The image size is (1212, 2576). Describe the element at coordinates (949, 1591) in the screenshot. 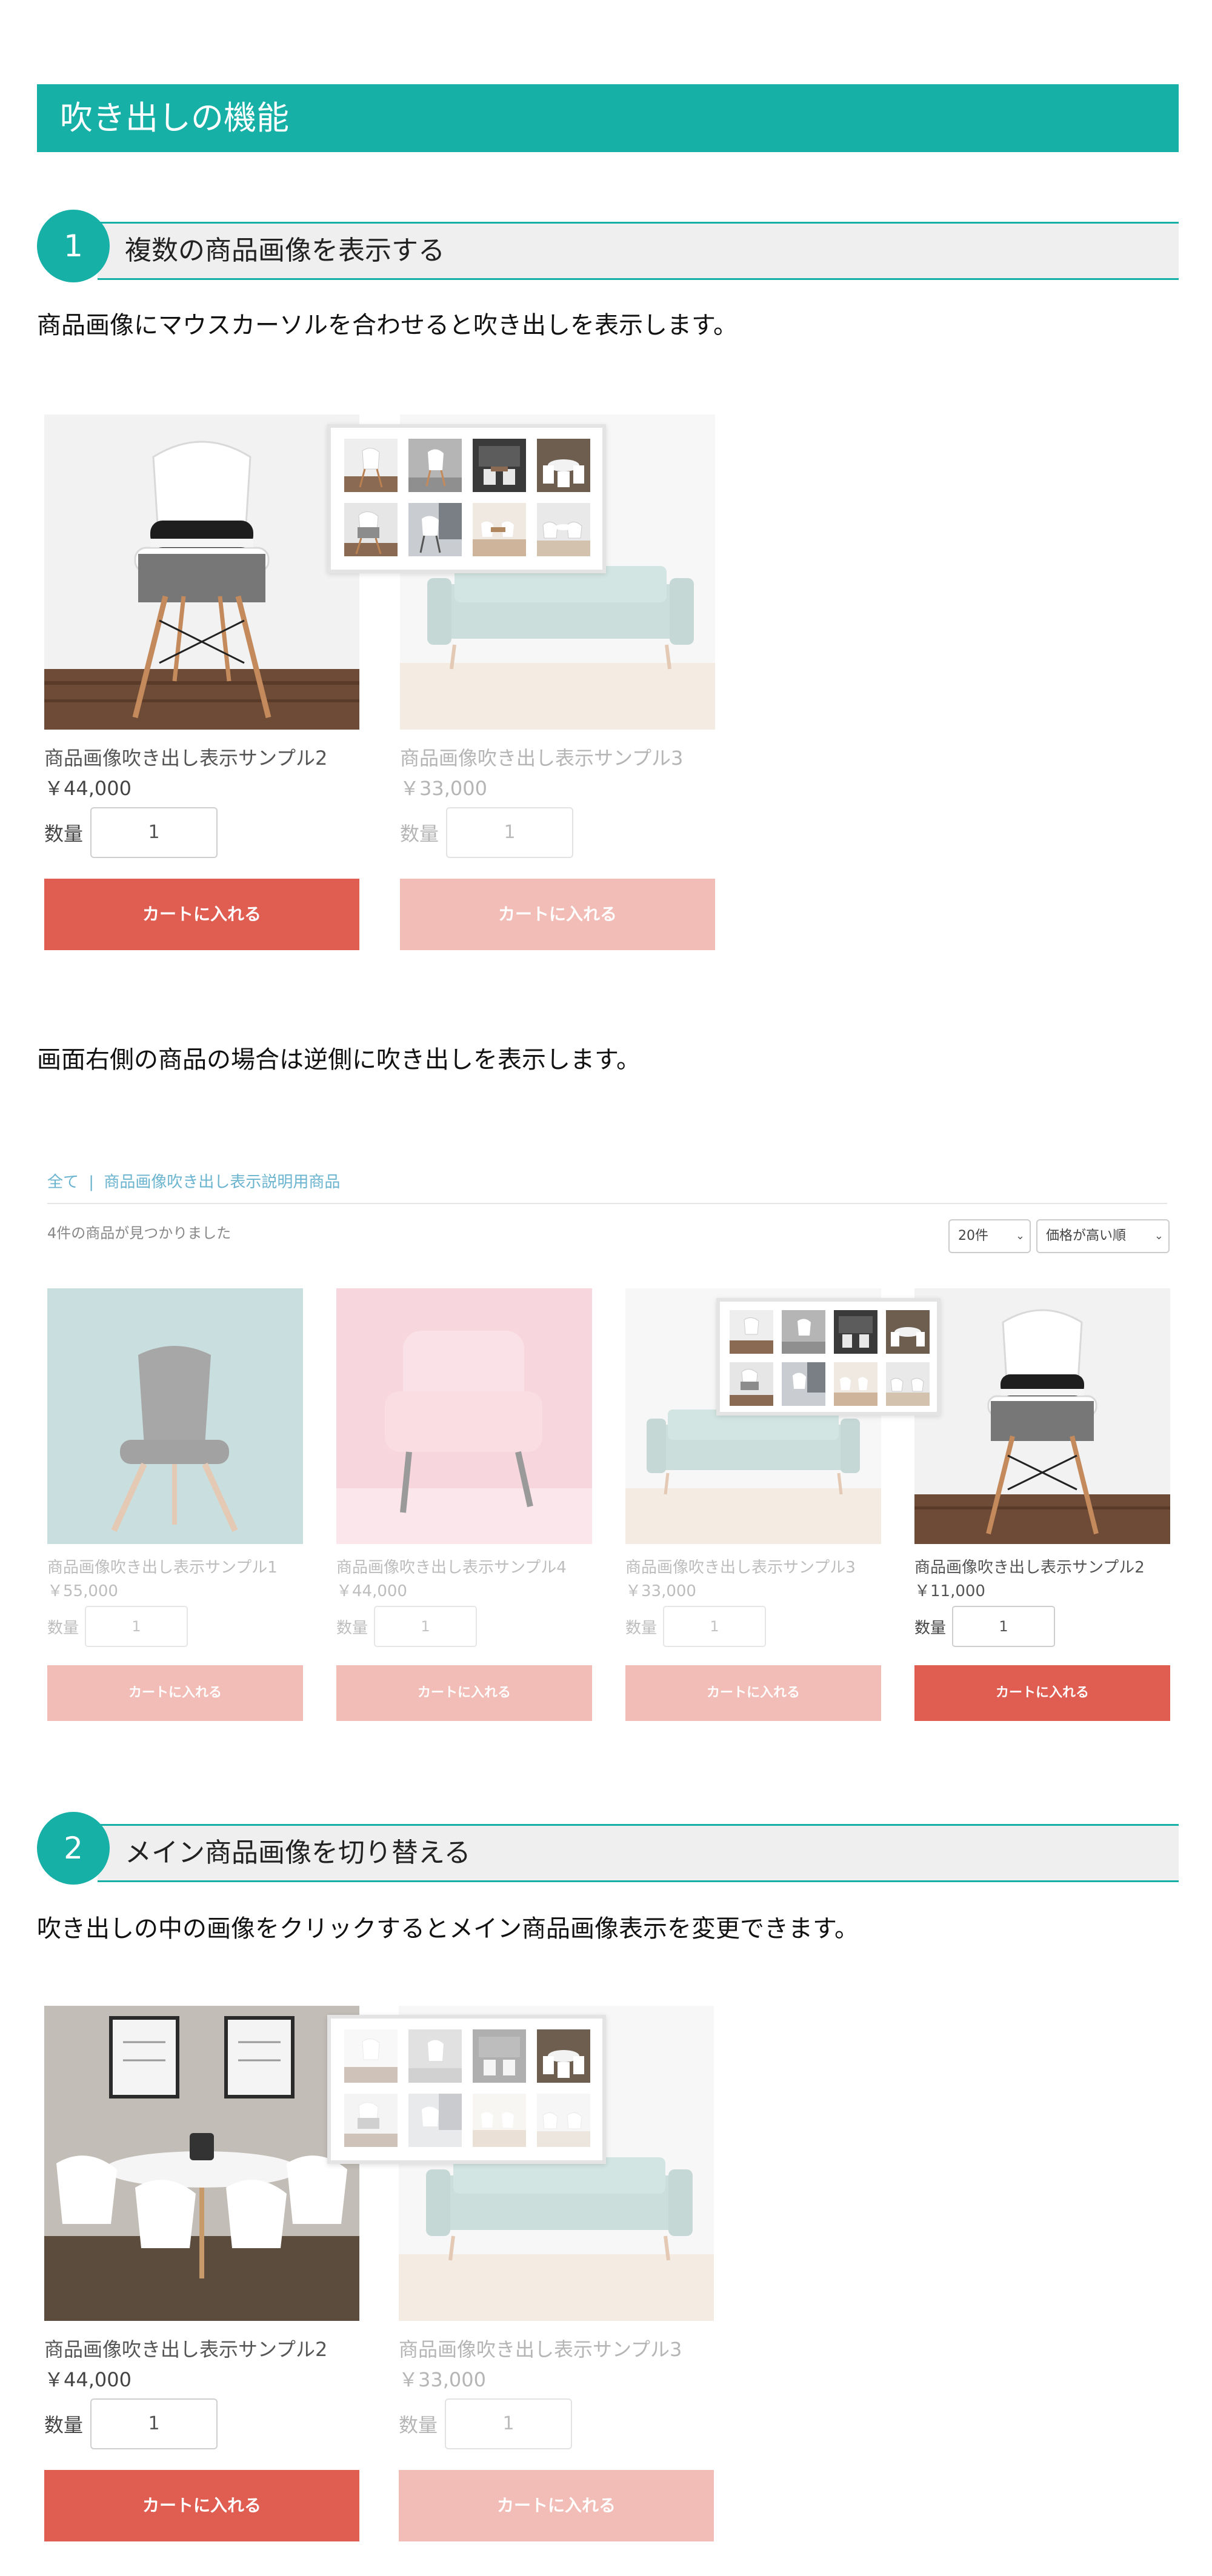

I see `product-price: ￥11,000` at that location.